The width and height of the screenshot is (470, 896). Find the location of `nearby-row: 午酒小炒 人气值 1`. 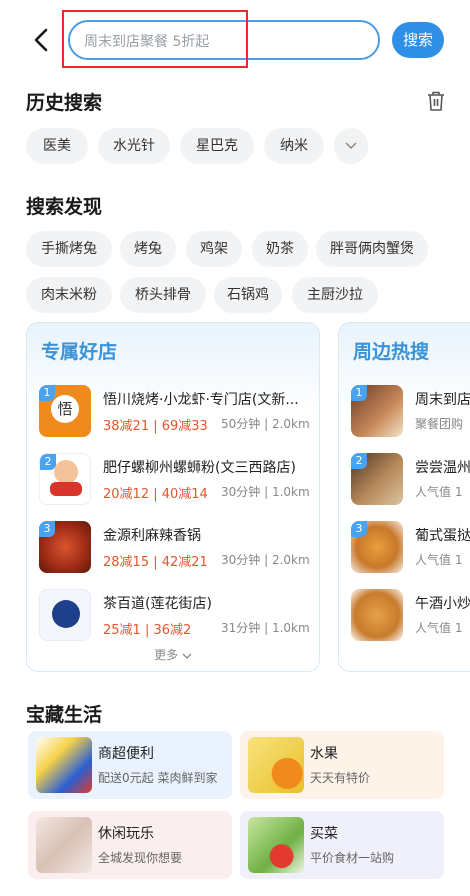

nearby-row: 午酒小炒 人气值 1 is located at coordinates (410, 617).